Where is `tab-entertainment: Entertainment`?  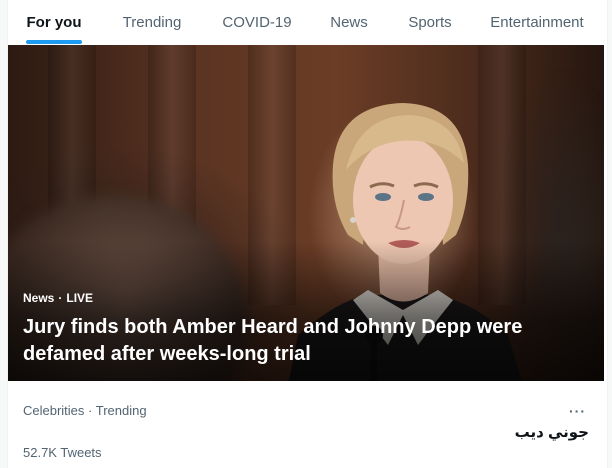
tab-entertainment: Entertainment is located at coordinates (537, 22).